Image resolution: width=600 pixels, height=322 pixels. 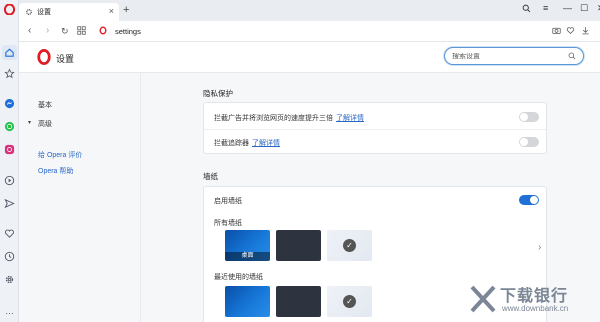 What do you see at coordinates (539, 247) in the screenshot?
I see `carousel-next-button: ›` at bounding box center [539, 247].